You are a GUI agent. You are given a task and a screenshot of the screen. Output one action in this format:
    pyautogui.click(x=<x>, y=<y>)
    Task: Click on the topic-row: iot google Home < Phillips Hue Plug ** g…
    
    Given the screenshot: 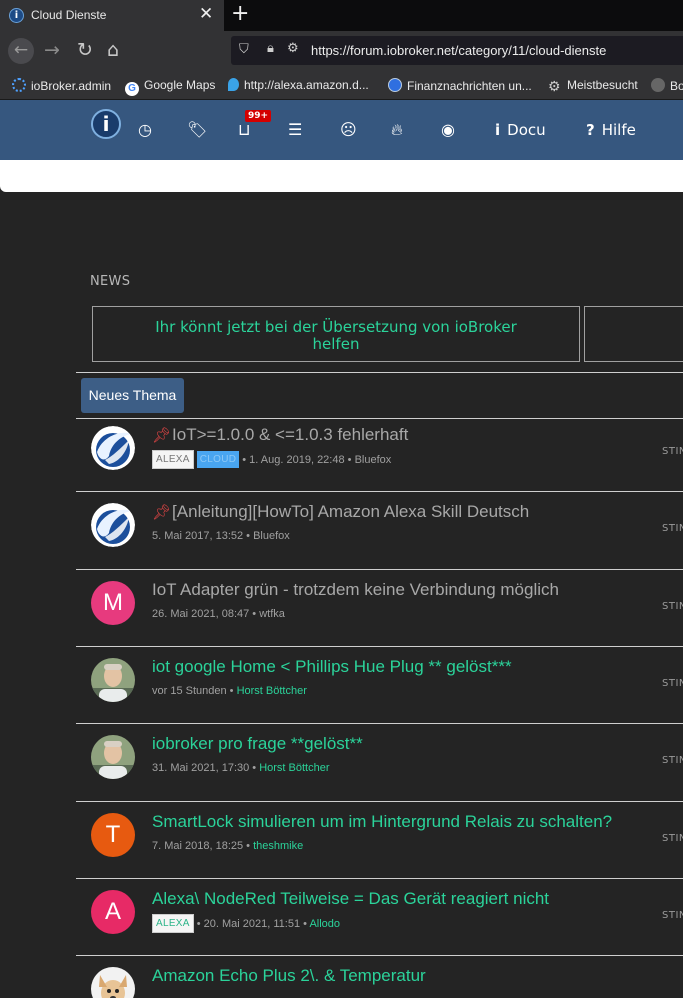 What is the action you would take?
    pyautogui.click(x=379, y=688)
    